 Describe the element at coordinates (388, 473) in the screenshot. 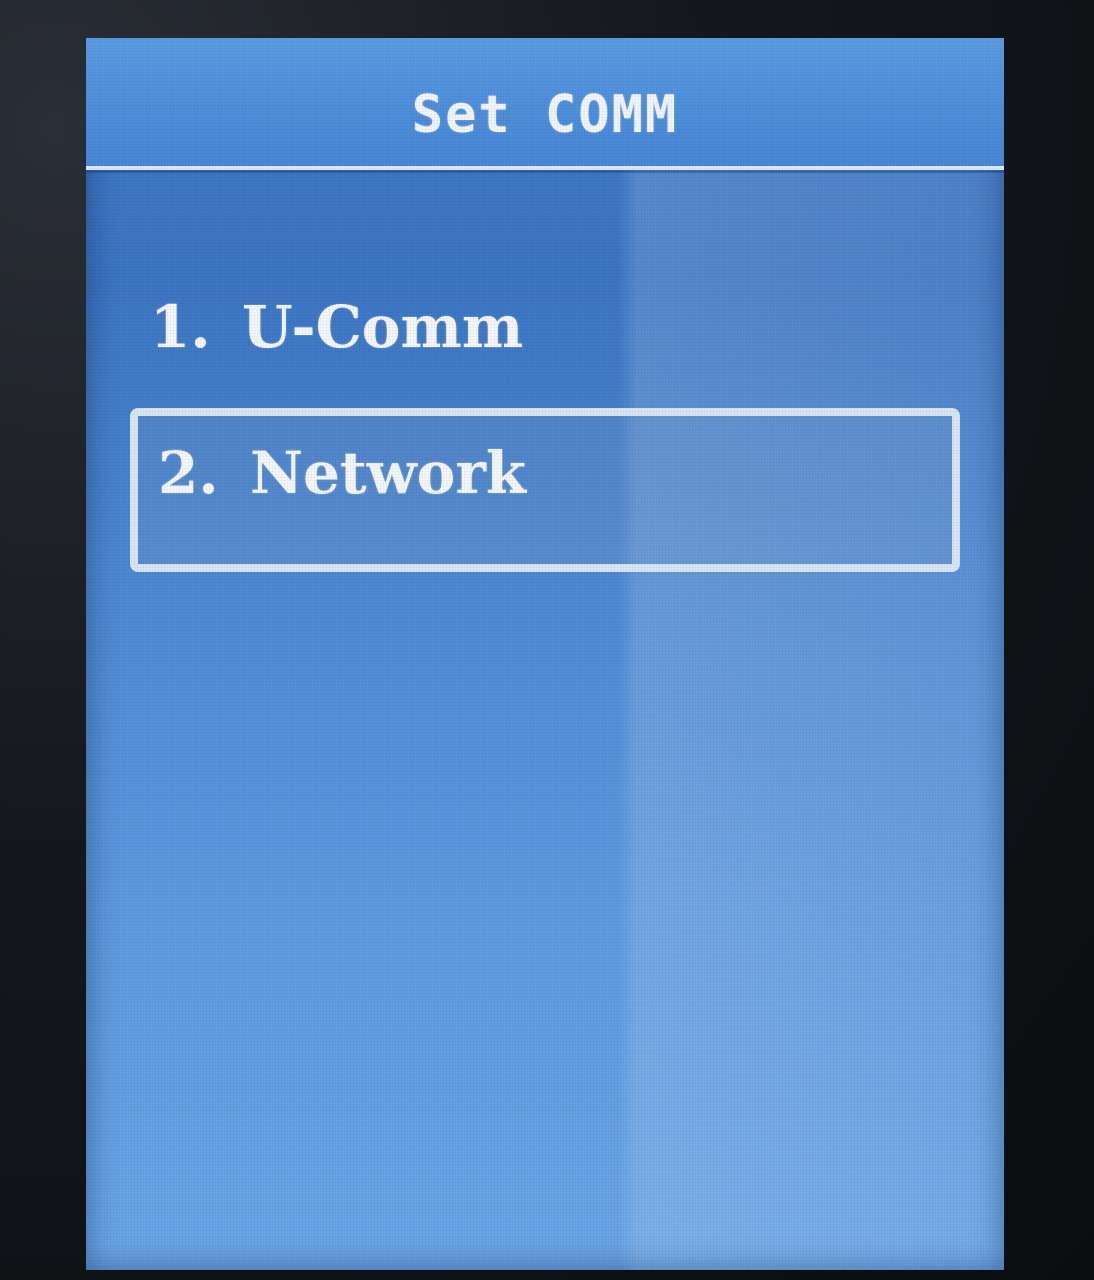

I see `menu-item-label: Network` at that location.